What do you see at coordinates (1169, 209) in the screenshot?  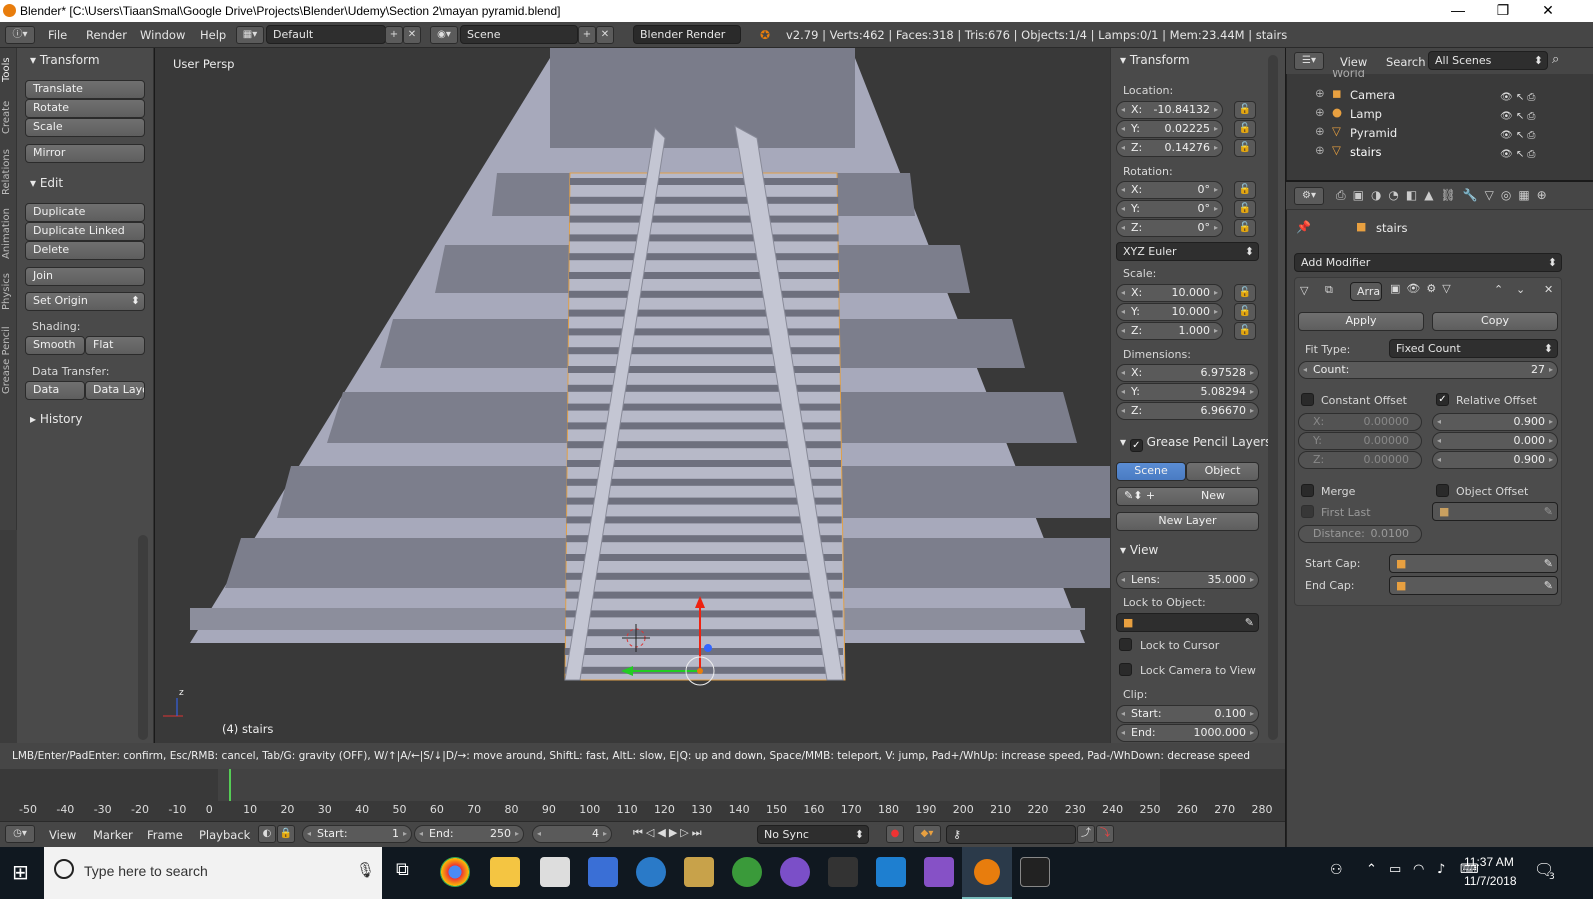 I see `rotation-y-field: ◂ Y: 0° ▸` at bounding box center [1169, 209].